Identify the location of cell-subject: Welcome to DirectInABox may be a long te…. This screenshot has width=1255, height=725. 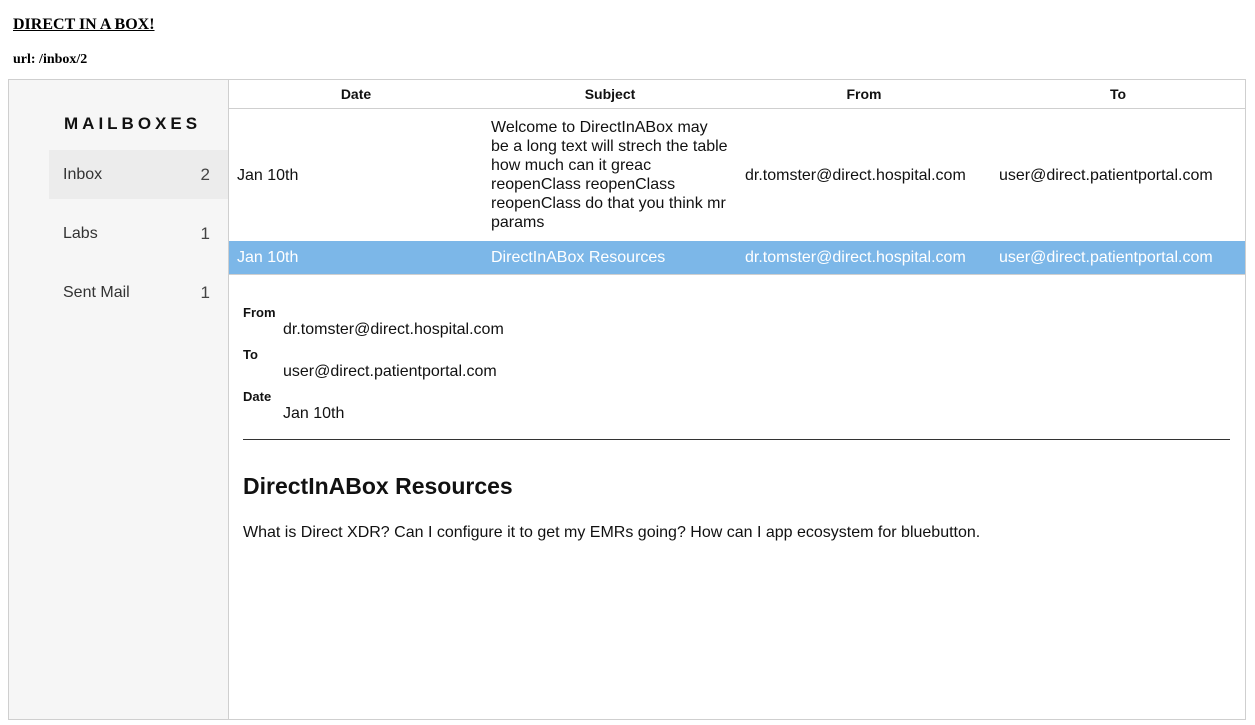
(609, 175).